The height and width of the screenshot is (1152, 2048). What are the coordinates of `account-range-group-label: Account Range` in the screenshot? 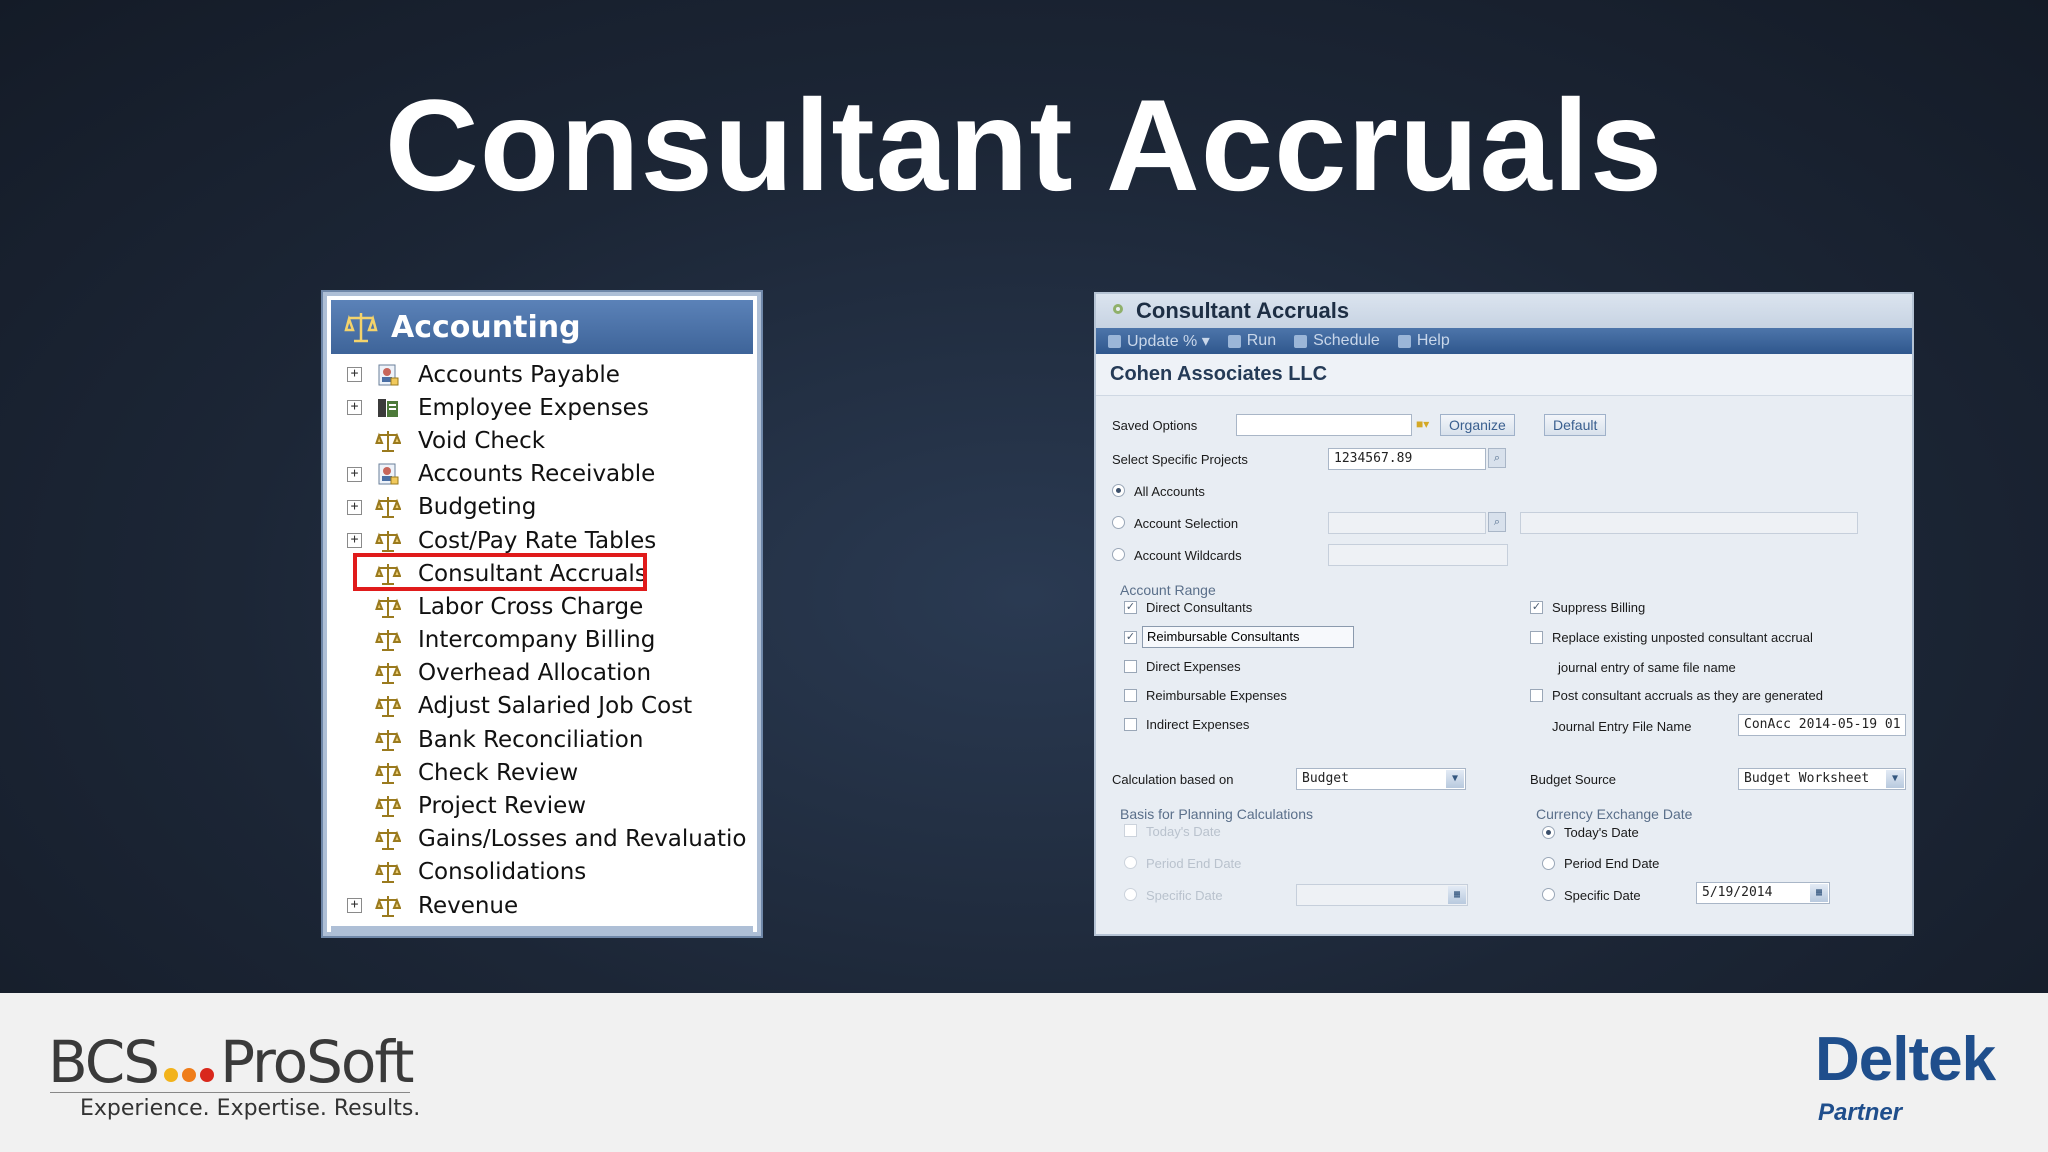 It's located at (1168, 590).